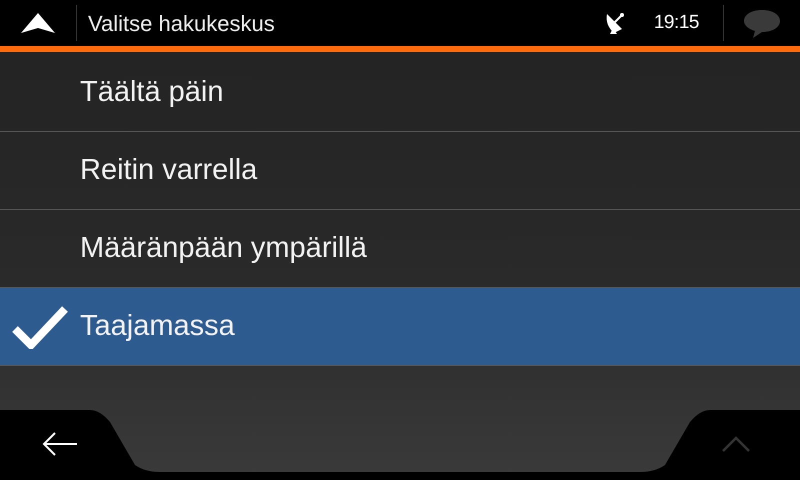  I want to click on clock-time: 19:15, so click(676, 22).